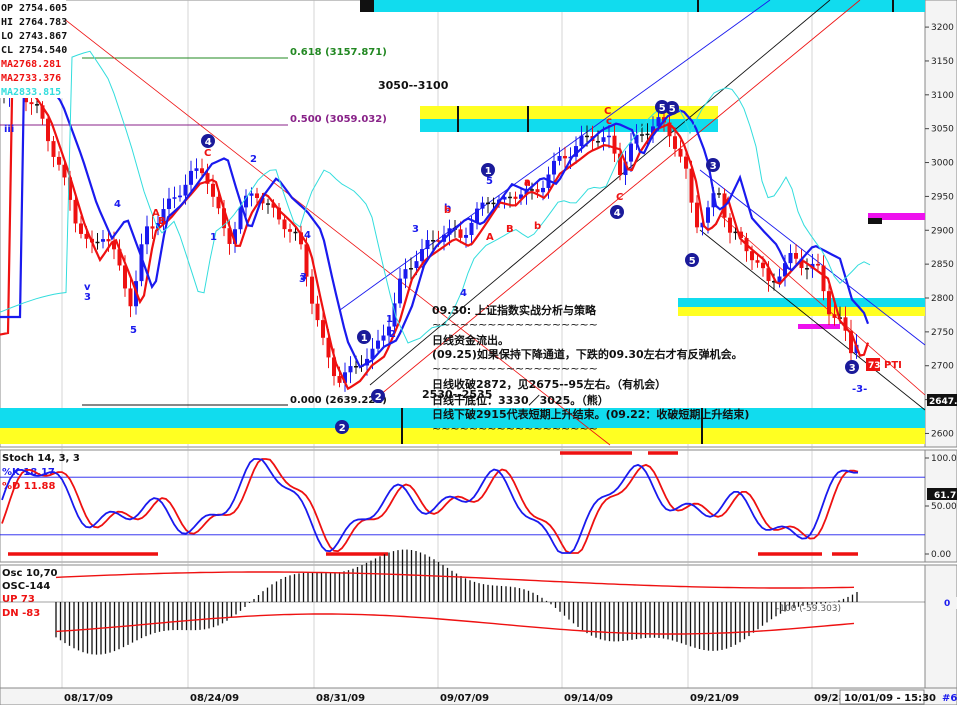 Image resolution: width=957 pixels, height=705 pixels. I want to click on wave-label-red: a, so click(527, 182).